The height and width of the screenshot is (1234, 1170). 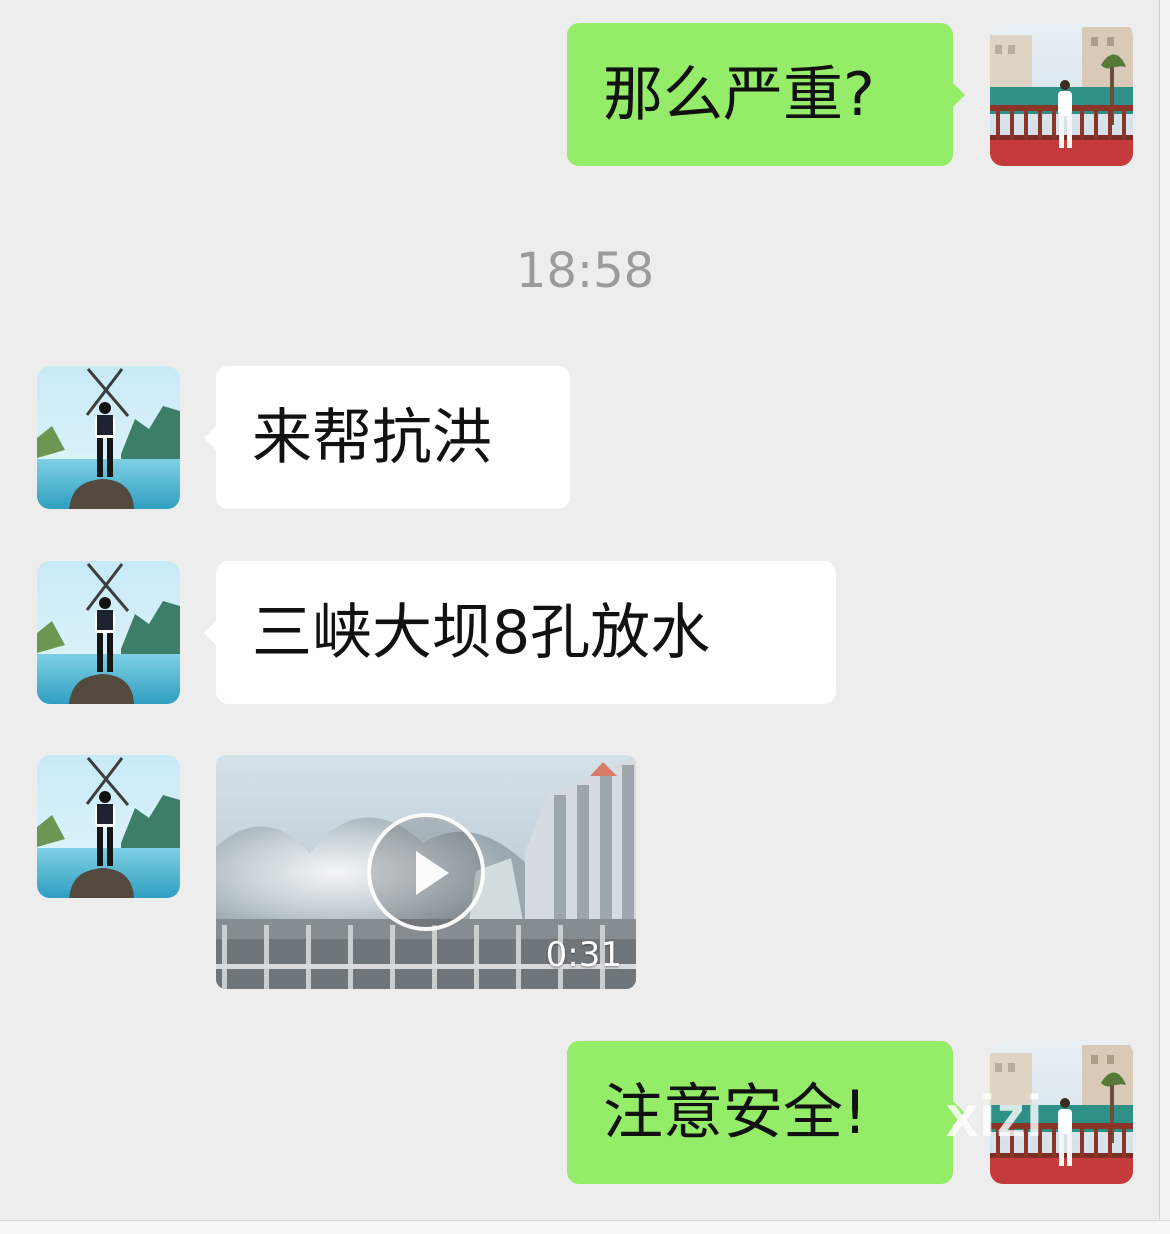 What do you see at coordinates (432, 873) in the screenshot?
I see `play-icon` at bounding box center [432, 873].